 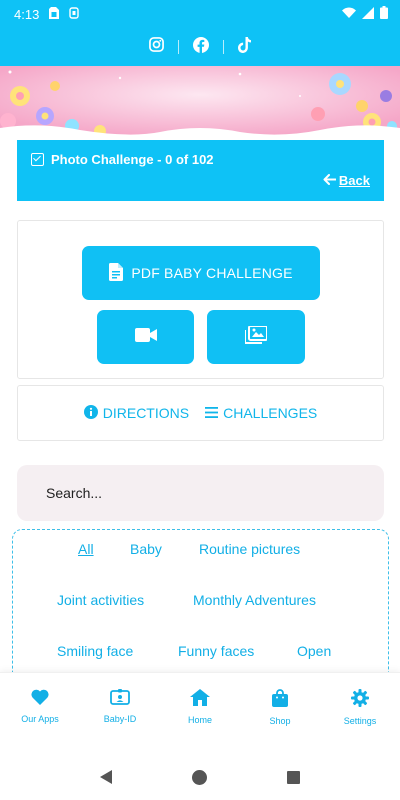 What do you see at coordinates (349, 14) in the screenshot?
I see `wifi-icon` at bounding box center [349, 14].